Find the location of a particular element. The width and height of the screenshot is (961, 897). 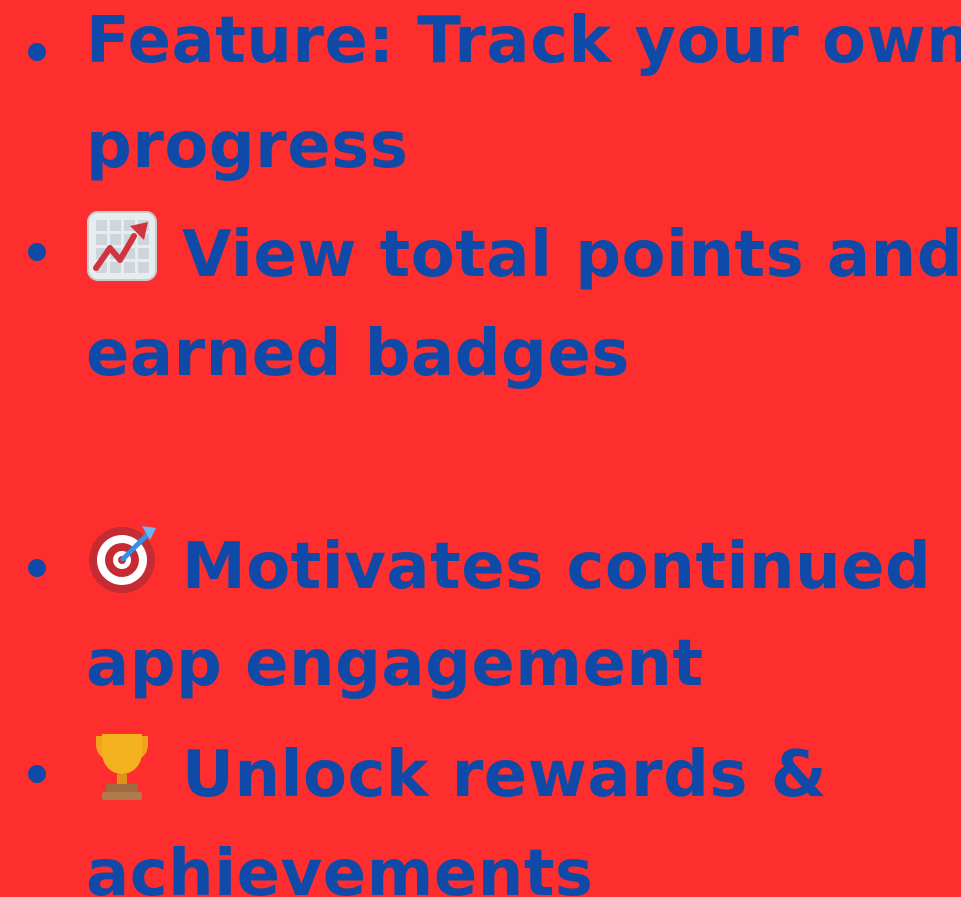

trophy-icon is located at coordinates (122, 766).